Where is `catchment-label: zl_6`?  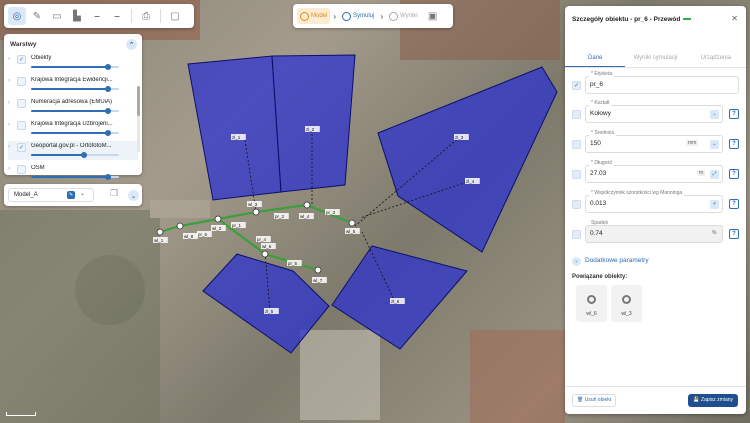 catchment-label: zl_6 is located at coordinates (395, 301).